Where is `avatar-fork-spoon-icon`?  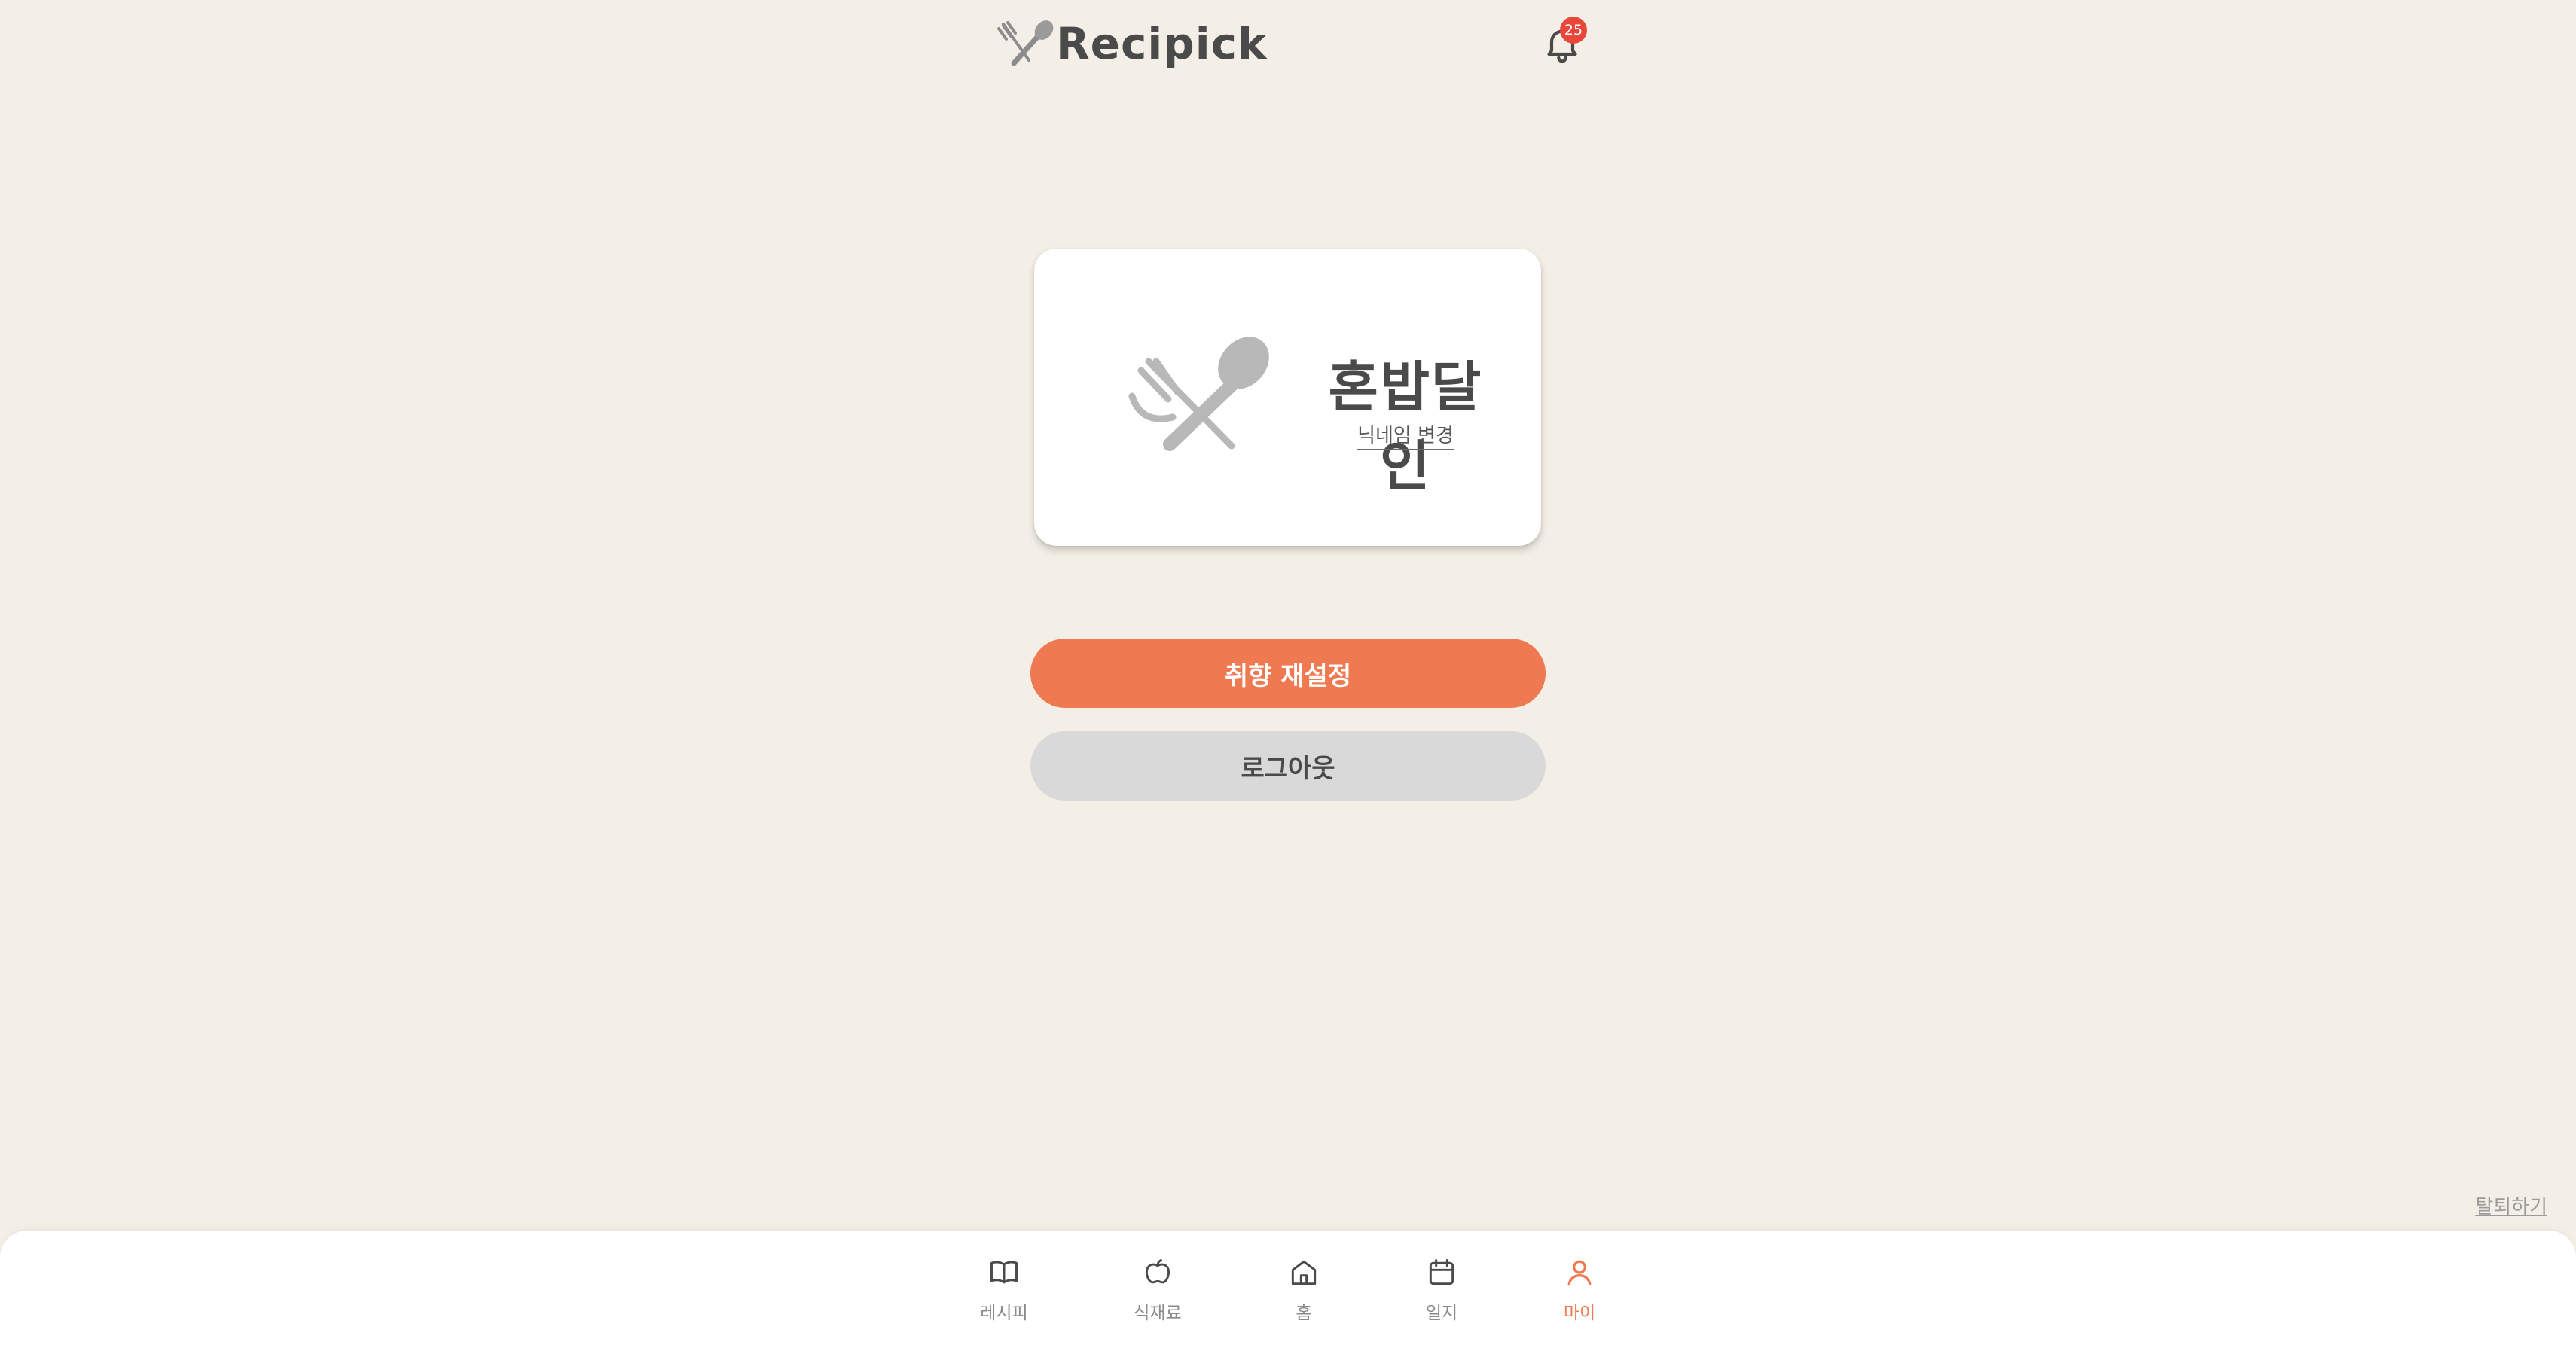
avatar-fork-spoon-icon is located at coordinates (1199, 394).